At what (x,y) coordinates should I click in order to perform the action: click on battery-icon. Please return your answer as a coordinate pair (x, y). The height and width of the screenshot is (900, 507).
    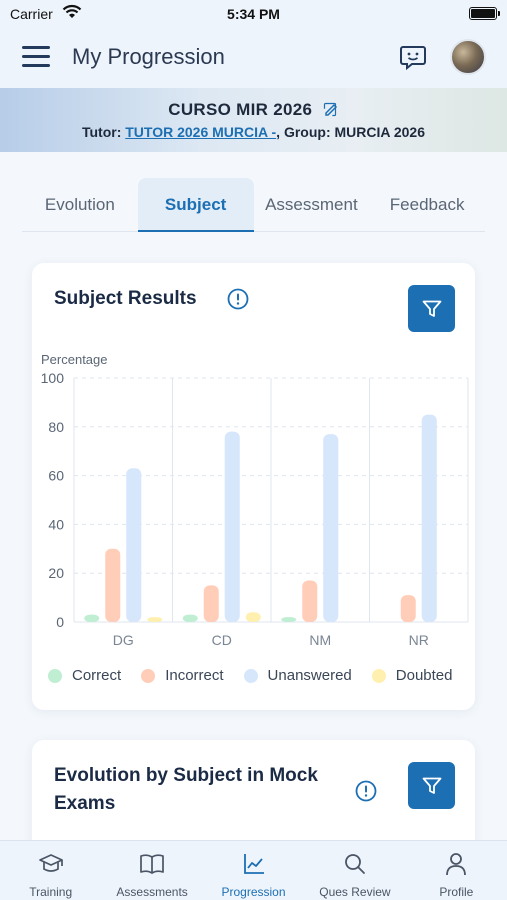
    Looking at the image, I should click on (484, 13).